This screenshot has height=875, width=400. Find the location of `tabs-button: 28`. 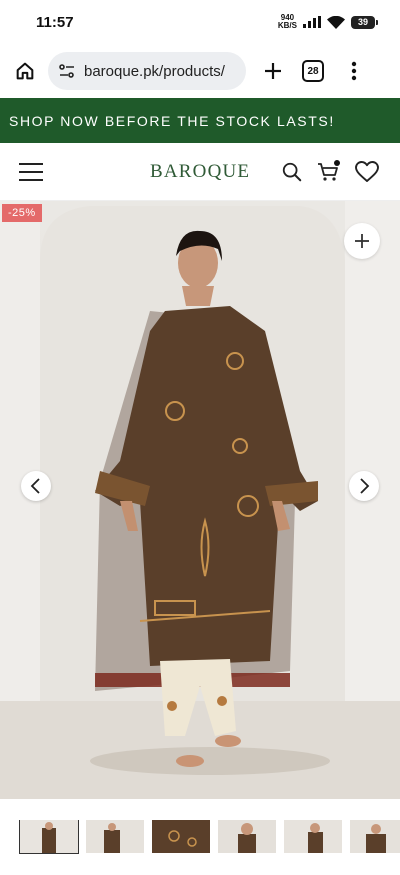

tabs-button: 28 is located at coordinates (313, 71).